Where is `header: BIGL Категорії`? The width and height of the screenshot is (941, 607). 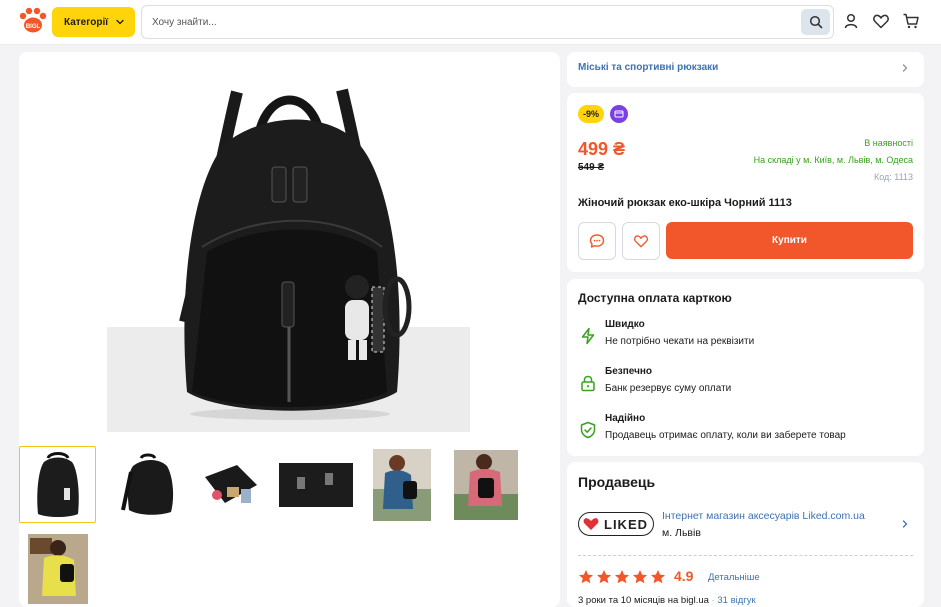 header: BIGL Категорії is located at coordinates (470, 22).